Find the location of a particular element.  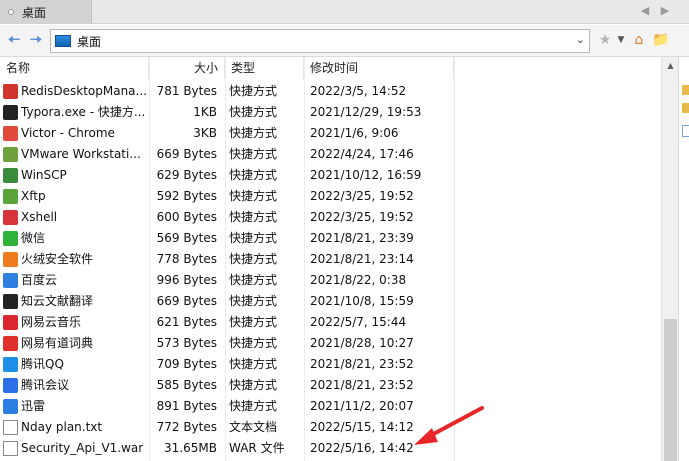

file-name-cell: Victor - Chrome is located at coordinates (74, 133).